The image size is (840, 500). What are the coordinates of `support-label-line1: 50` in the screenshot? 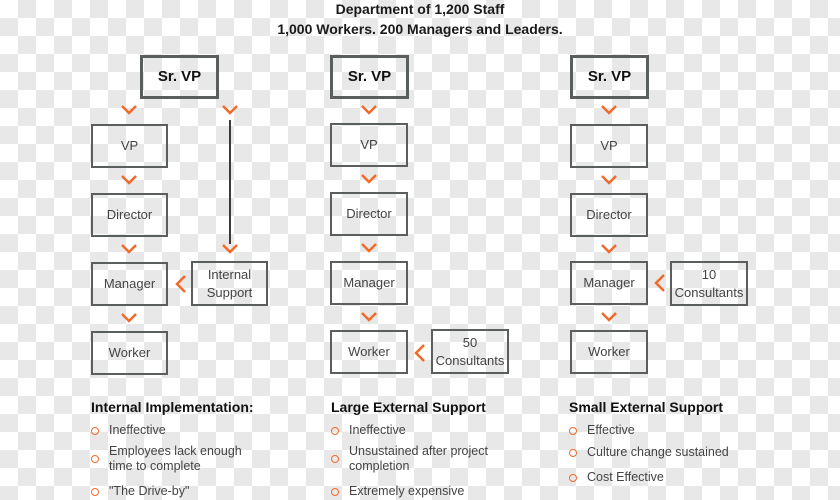 It's located at (470, 342).